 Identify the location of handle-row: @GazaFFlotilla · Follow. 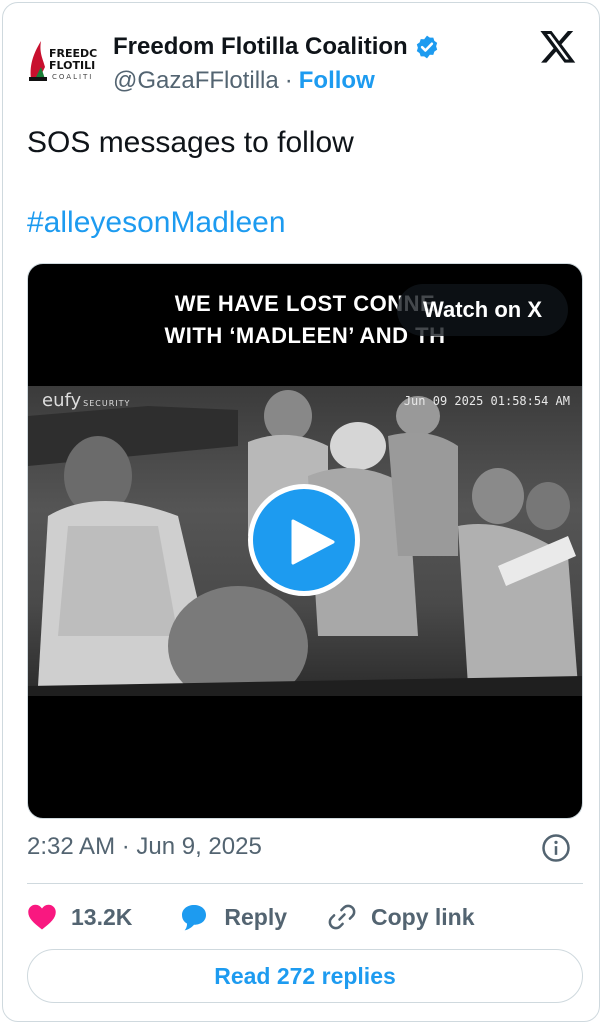
(244, 81).